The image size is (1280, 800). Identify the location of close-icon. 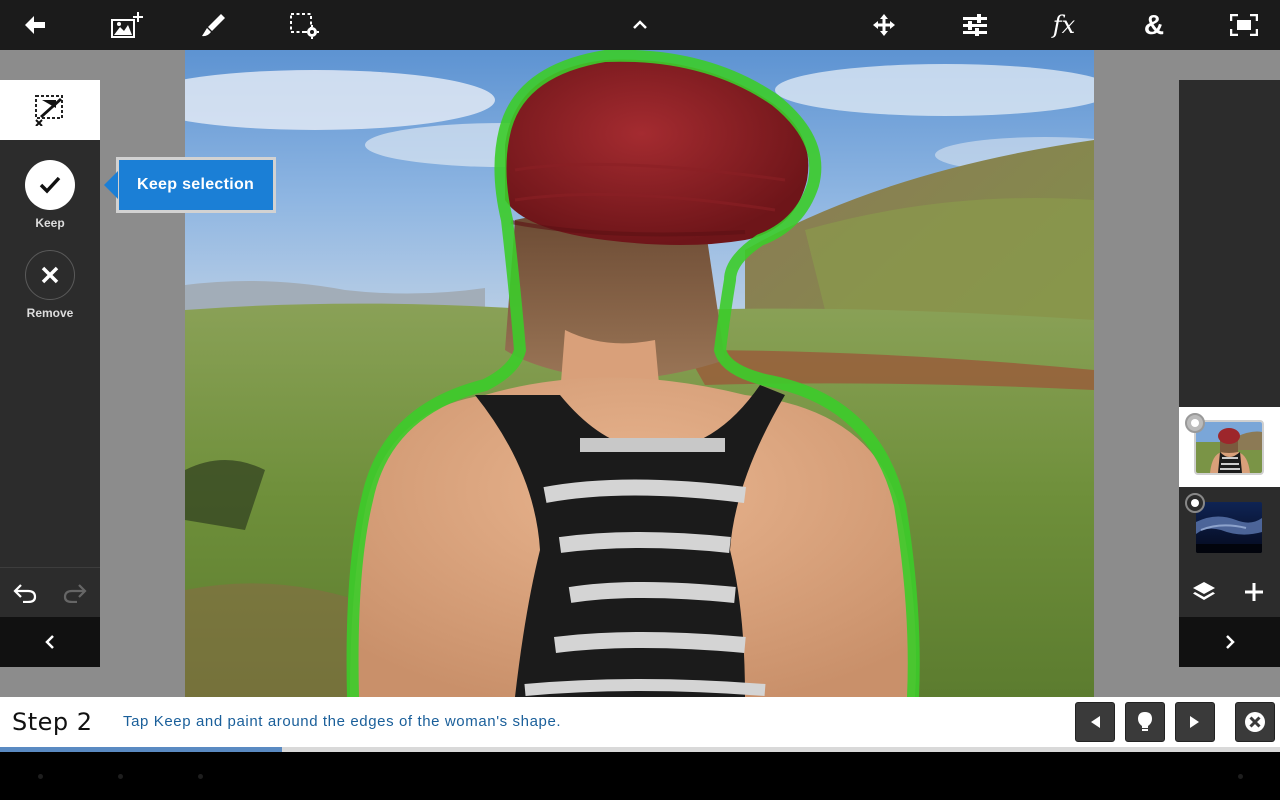
(50, 275).